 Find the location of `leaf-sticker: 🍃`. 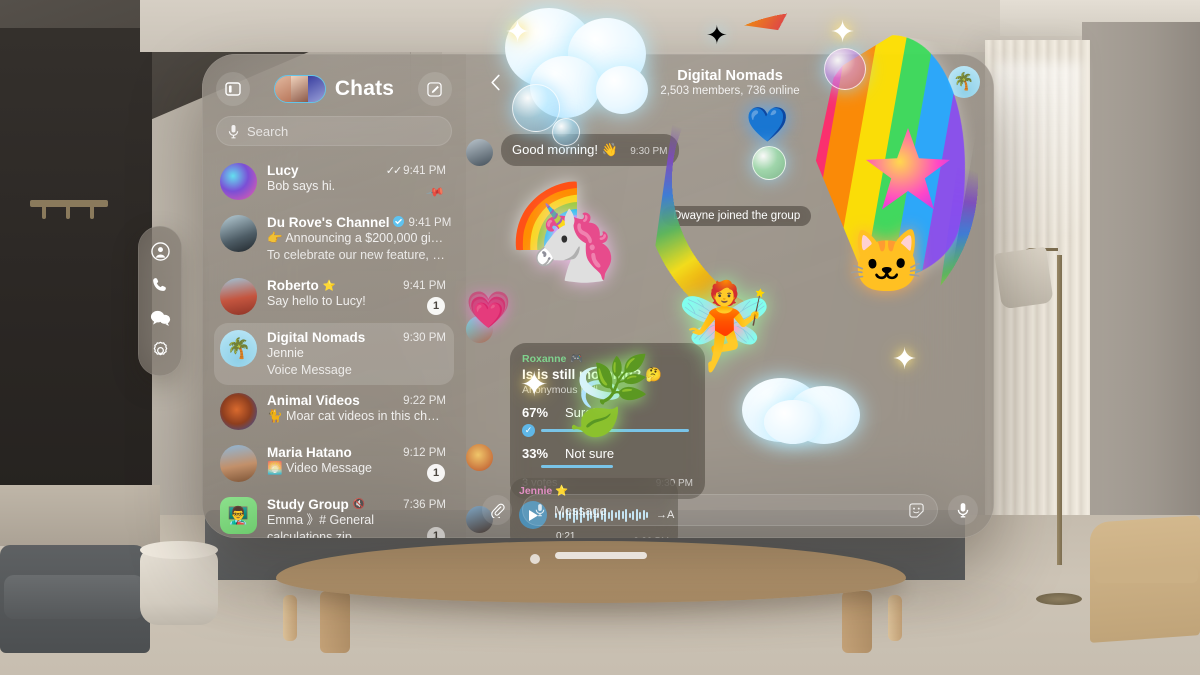

leaf-sticker: 🍃 is located at coordinates (596, 402).